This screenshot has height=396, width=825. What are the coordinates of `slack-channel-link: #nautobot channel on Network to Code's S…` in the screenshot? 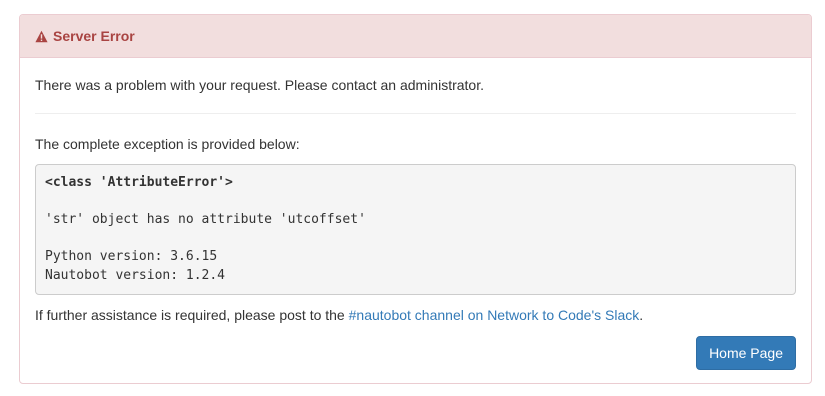 It's located at (494, 315).